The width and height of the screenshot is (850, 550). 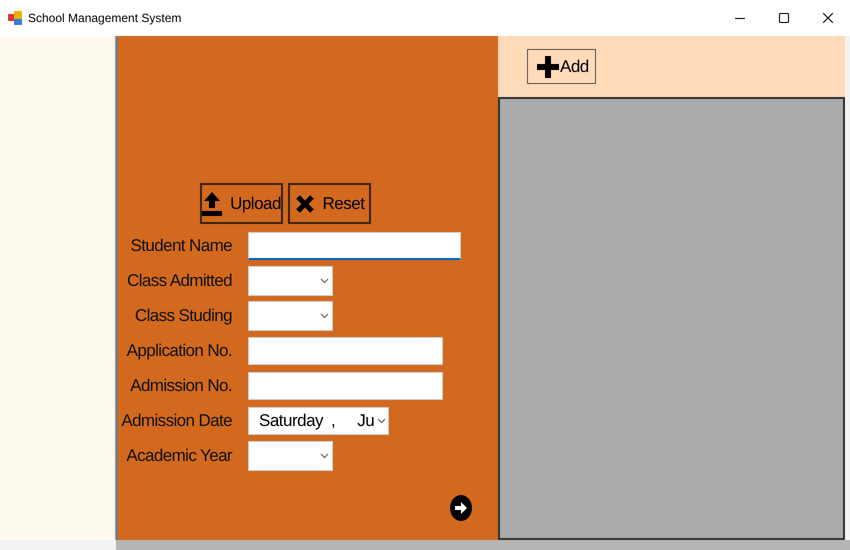 I want to click on field-label: Application No., so click(x=179, y=351).